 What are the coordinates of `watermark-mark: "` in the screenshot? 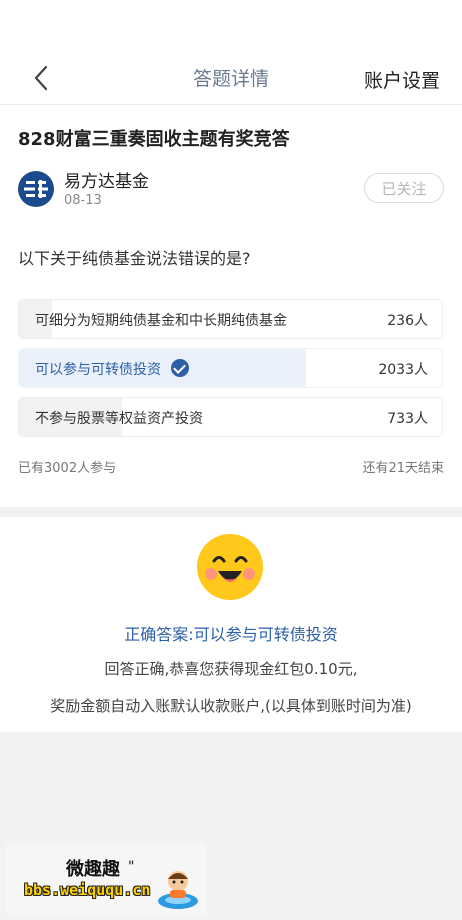 It's located at (131, 867).